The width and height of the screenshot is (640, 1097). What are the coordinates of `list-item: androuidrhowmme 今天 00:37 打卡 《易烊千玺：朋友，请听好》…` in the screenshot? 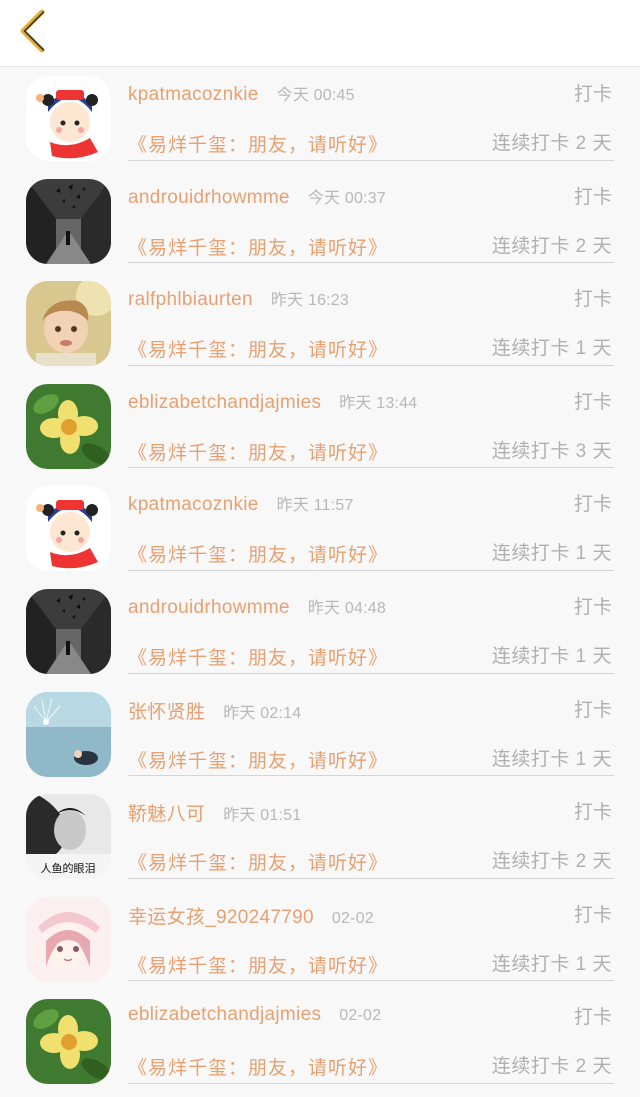 It's located at (320, 221).